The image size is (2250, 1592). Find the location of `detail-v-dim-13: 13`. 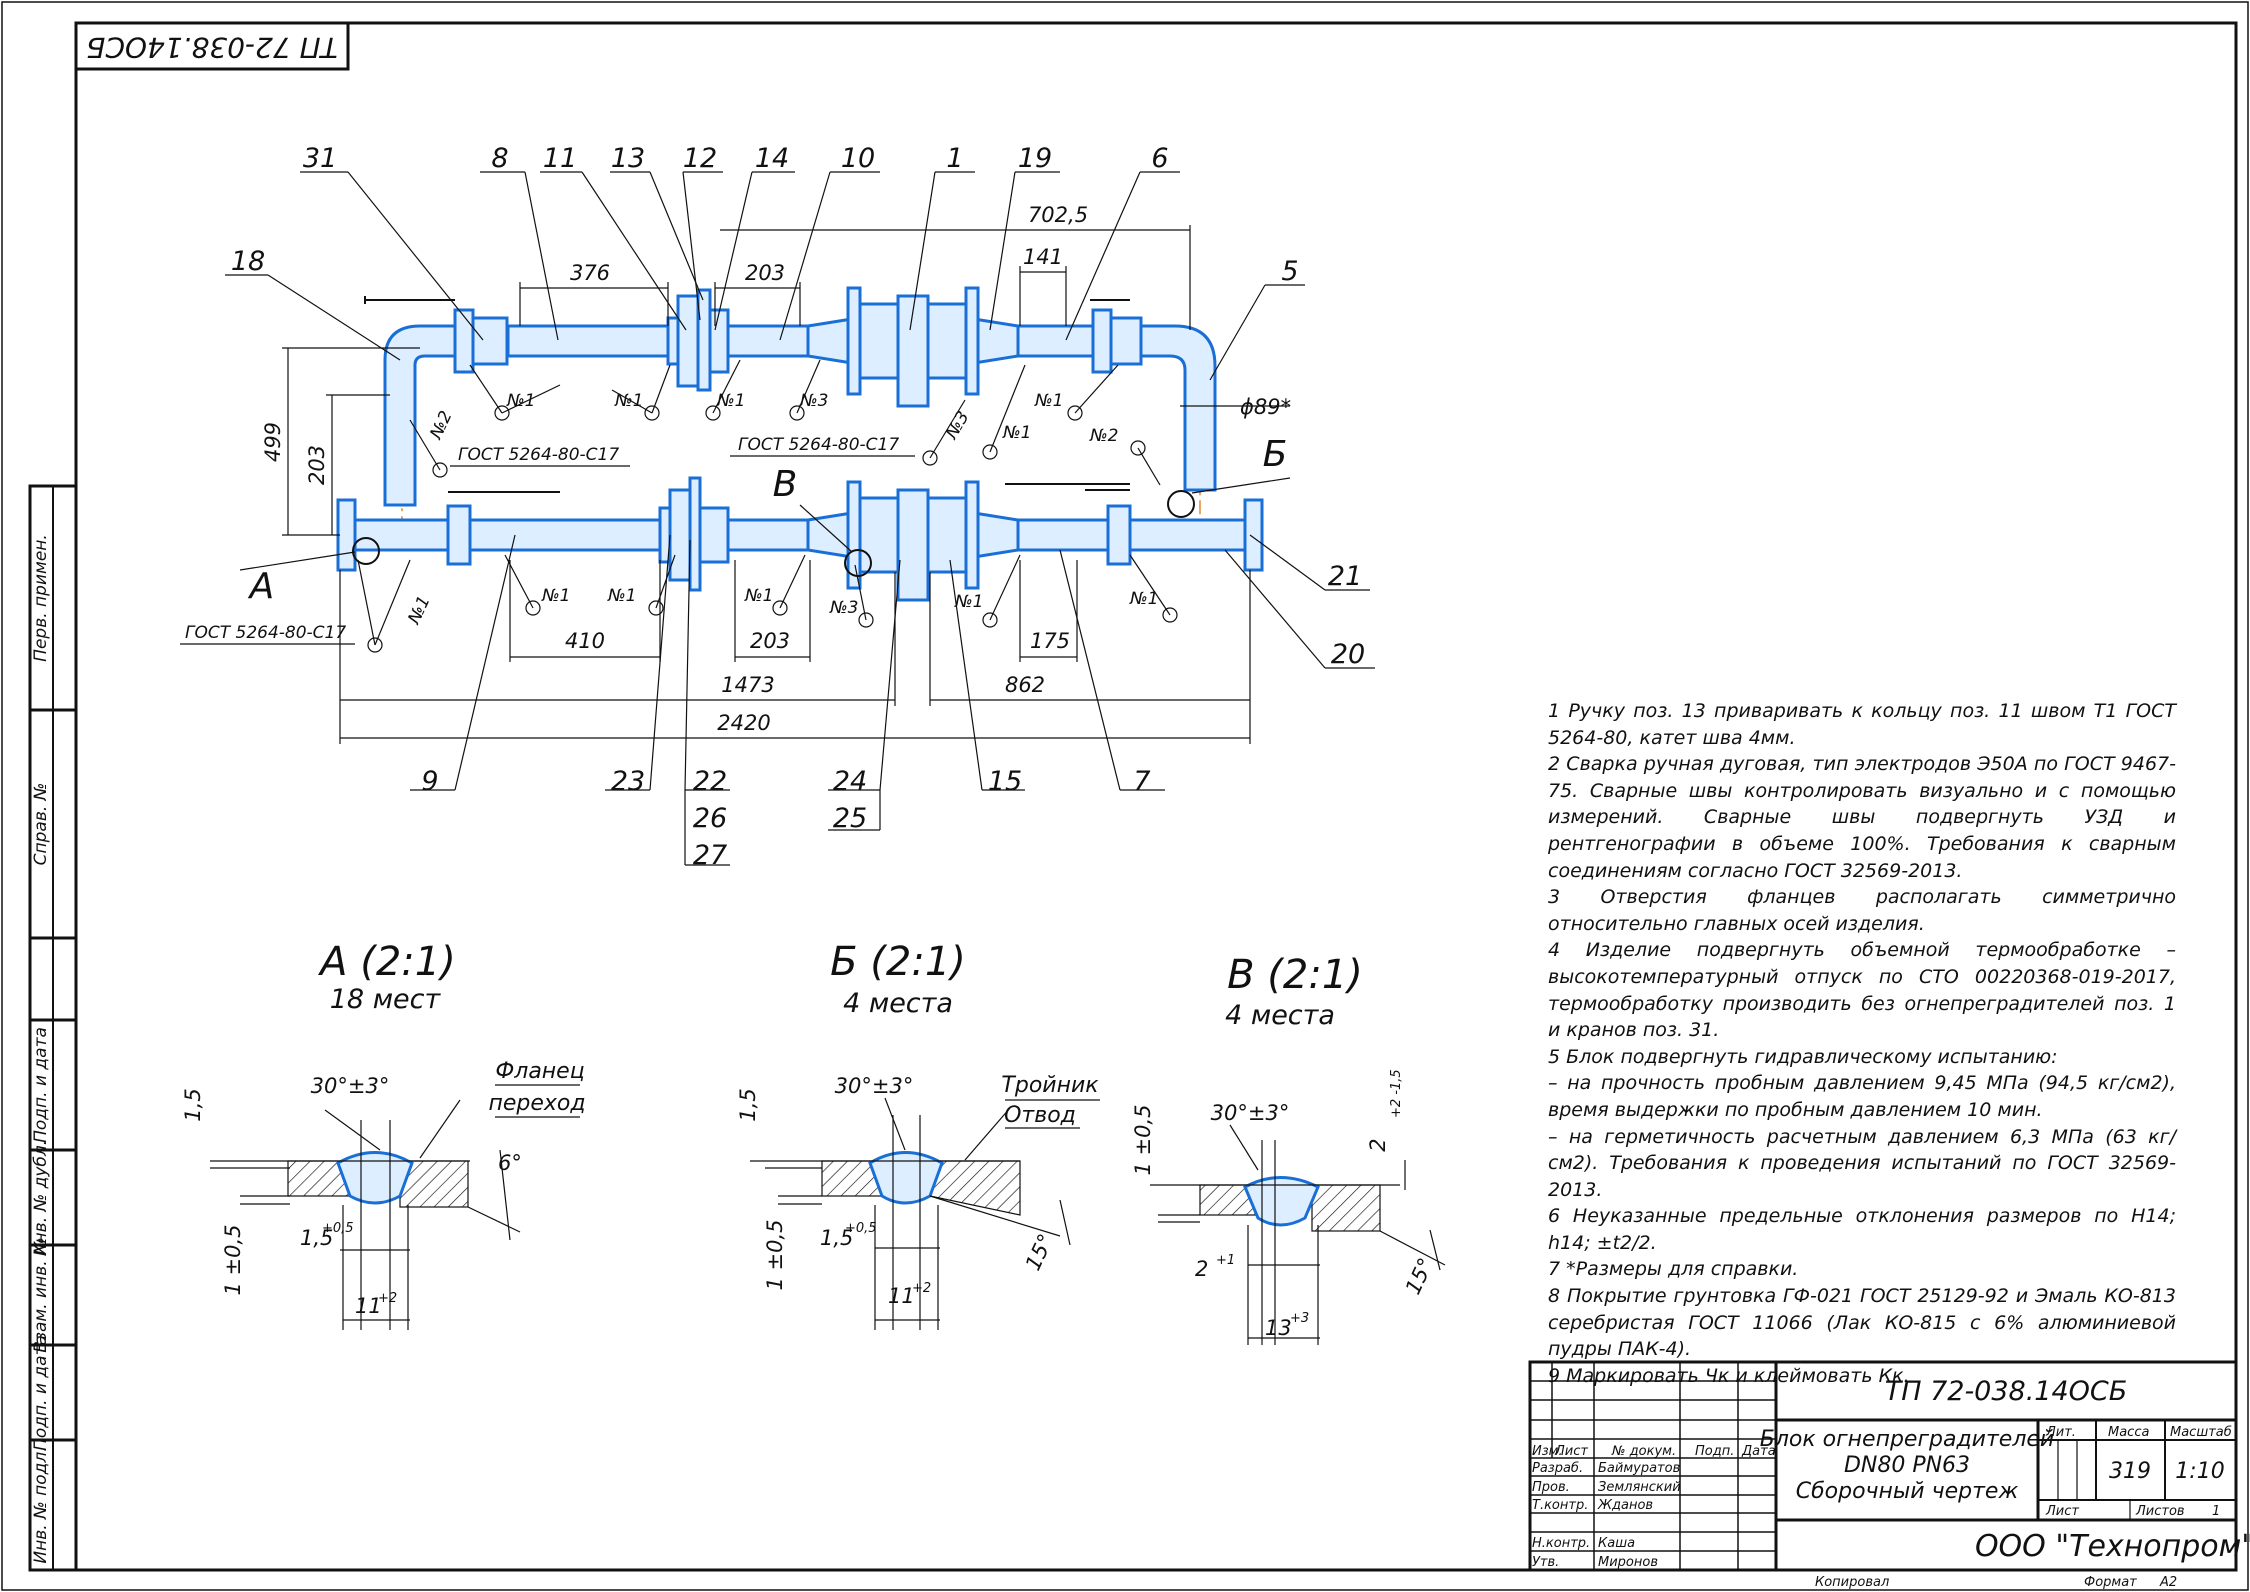

detail-v-dim-13: 13 is located at coordinates (1278, 1328).